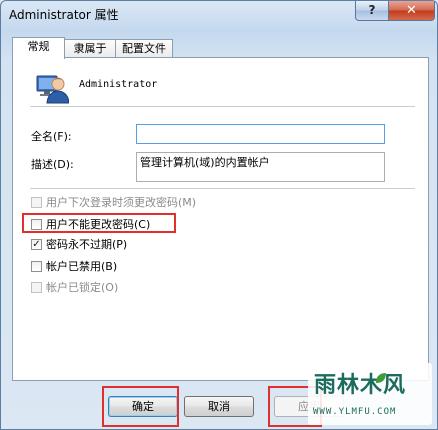  I want to click on checkbox-label: 帐户已锁定(O), so click(82, 287).